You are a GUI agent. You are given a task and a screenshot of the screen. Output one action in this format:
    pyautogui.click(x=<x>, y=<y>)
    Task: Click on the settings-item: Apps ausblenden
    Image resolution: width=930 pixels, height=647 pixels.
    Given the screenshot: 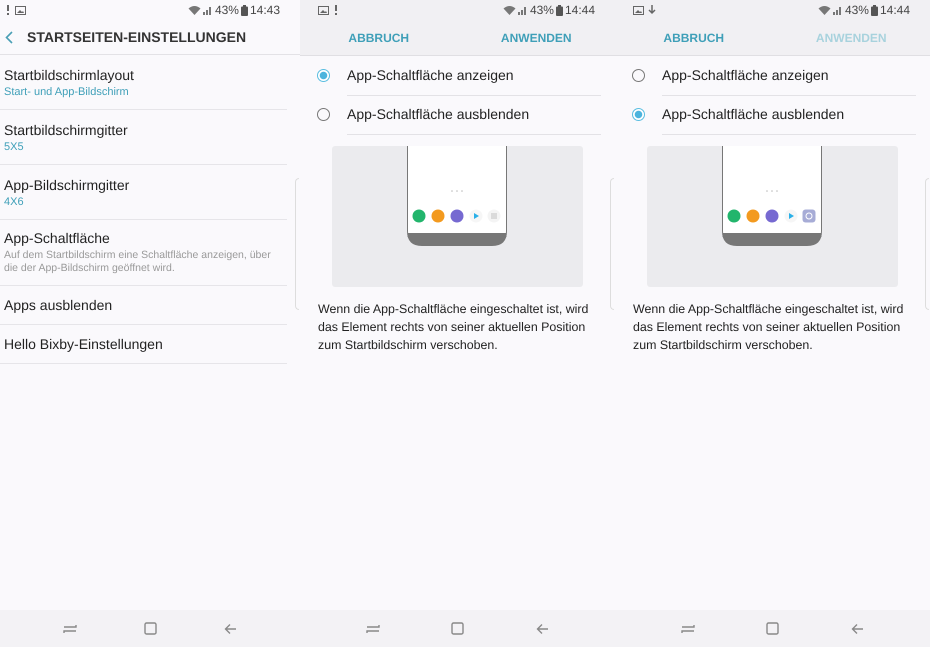 What is the action you would take?
    pyautogui.click(x=143, y=305)
    